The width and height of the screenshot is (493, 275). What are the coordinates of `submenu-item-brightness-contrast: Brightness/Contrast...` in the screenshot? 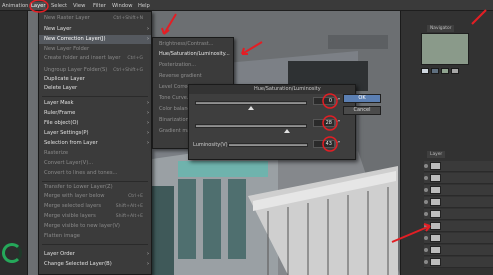 It's located at (193, 44).